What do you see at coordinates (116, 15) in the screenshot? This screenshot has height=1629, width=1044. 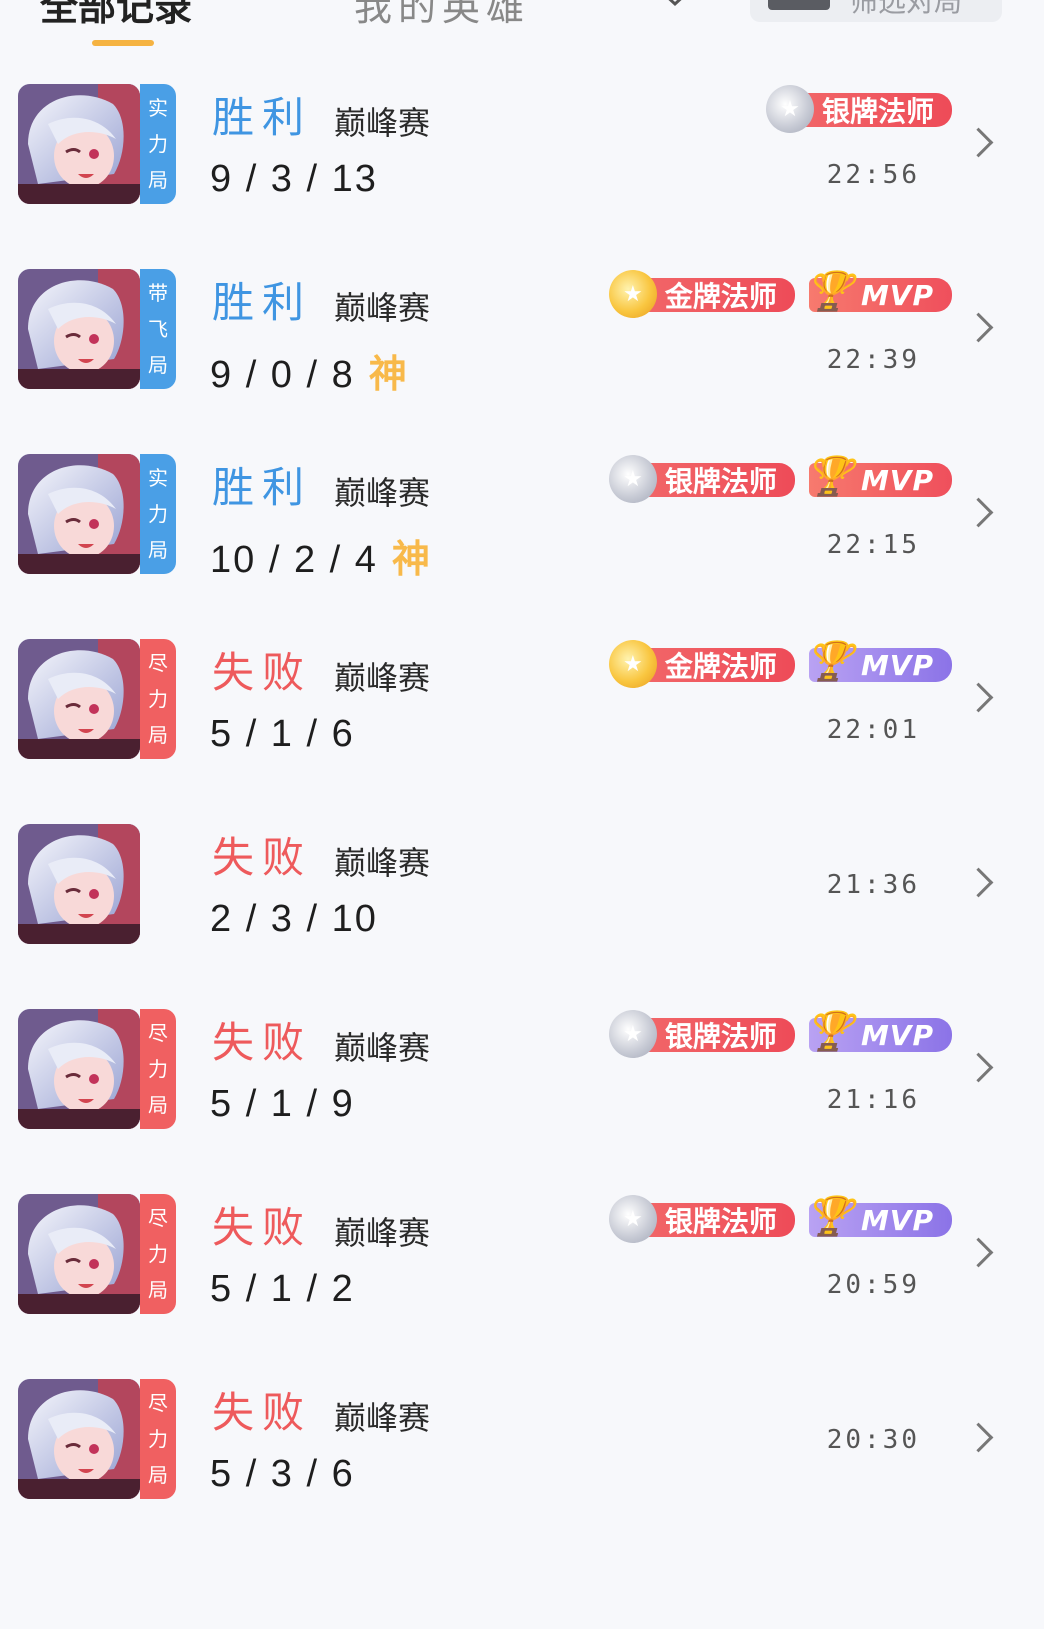 I see `tab-all-records: 全部记录` at bounding box center [116, 15].